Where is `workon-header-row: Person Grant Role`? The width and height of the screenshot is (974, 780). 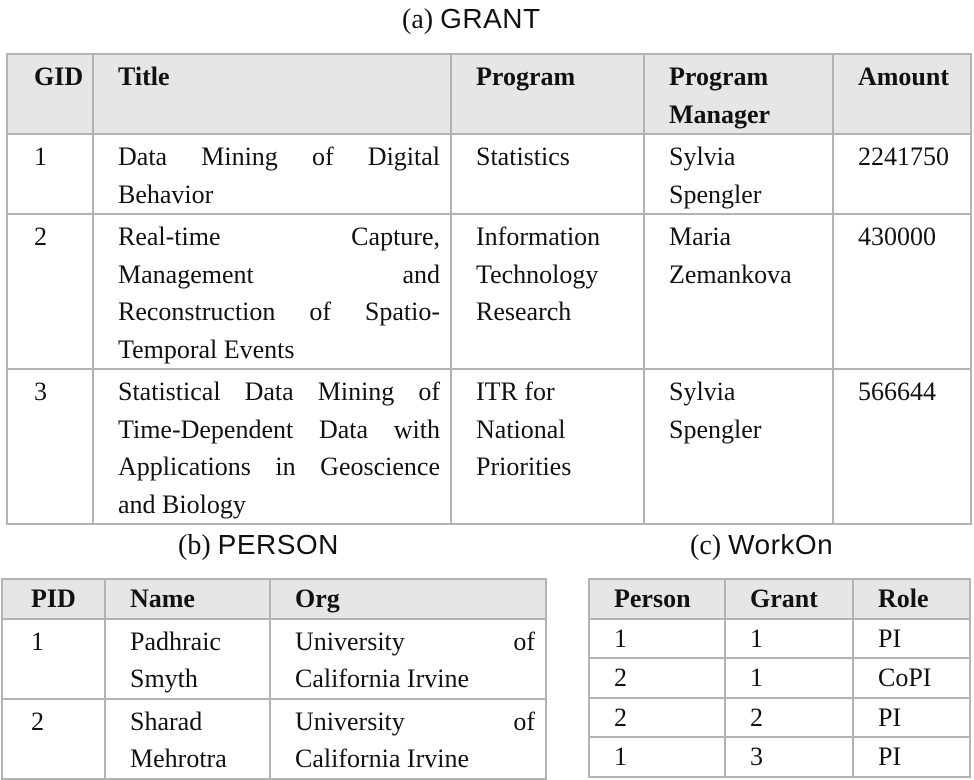 workon-header-row: Person Grant Role is located at coordinates (779, 599).